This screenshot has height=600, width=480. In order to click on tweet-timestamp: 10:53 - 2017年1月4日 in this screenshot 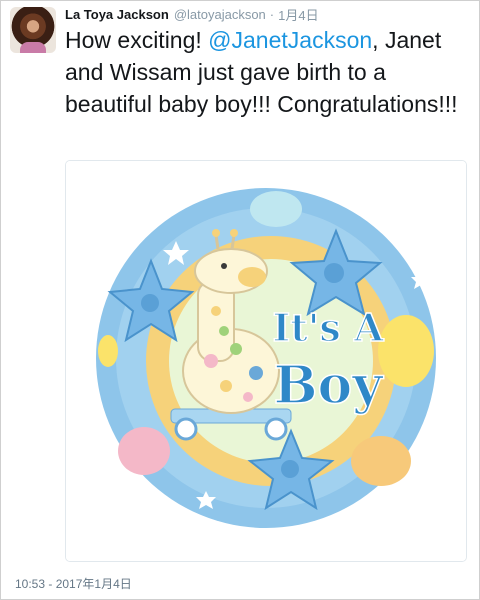, I will do `click(73, 583)`.